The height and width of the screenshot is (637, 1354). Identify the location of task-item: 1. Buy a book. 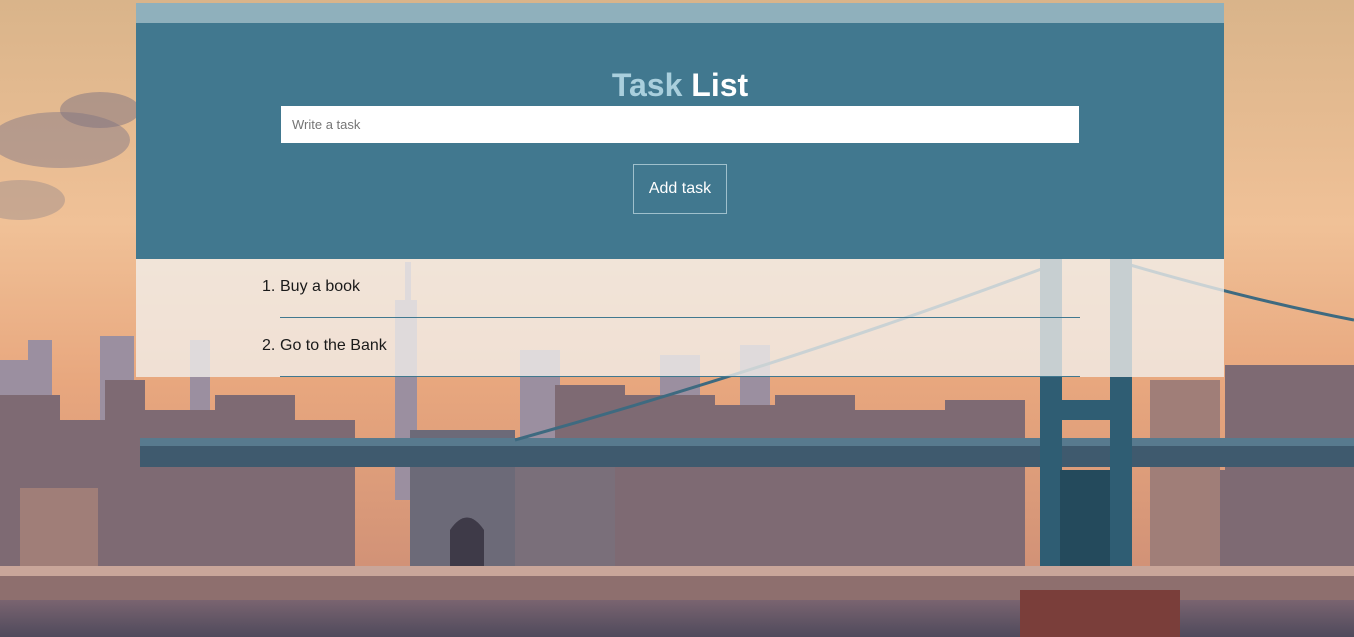
(671, 288).